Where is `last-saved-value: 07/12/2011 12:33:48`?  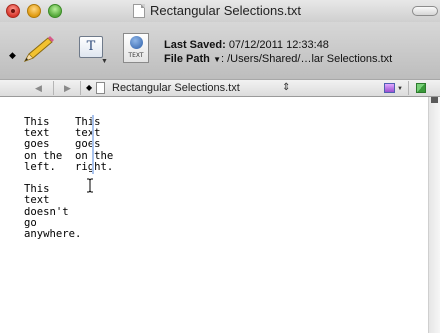
last-saved-value: 07/12/2011 12:33:48 is located at coordinates (278, 45).